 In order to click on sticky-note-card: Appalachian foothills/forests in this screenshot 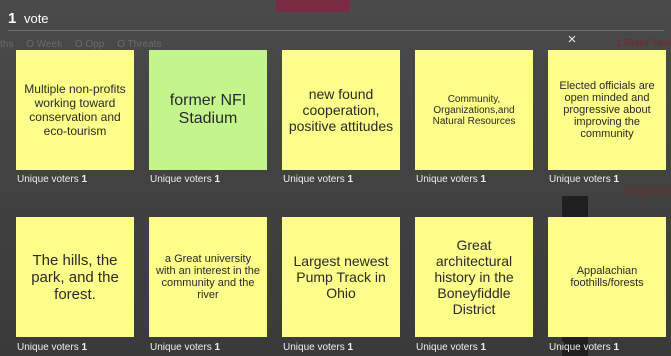, I will do `click(607, 277)`.